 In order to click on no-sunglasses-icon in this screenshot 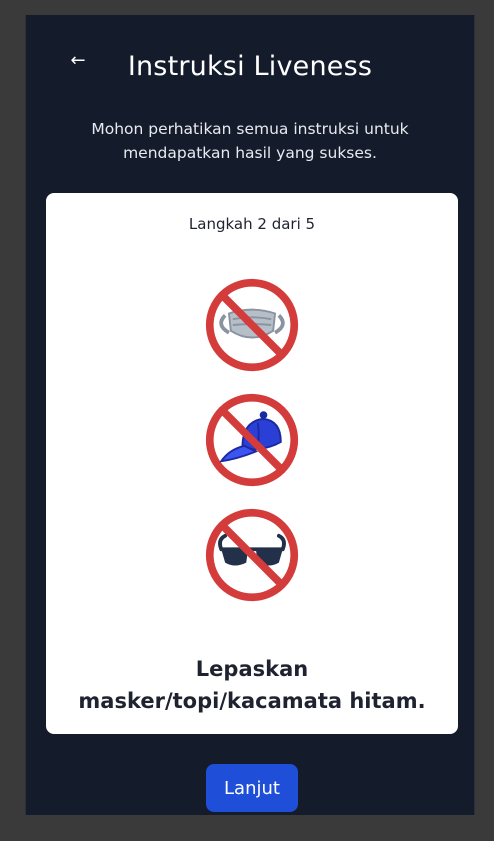, I will do `click(252, 555)`.